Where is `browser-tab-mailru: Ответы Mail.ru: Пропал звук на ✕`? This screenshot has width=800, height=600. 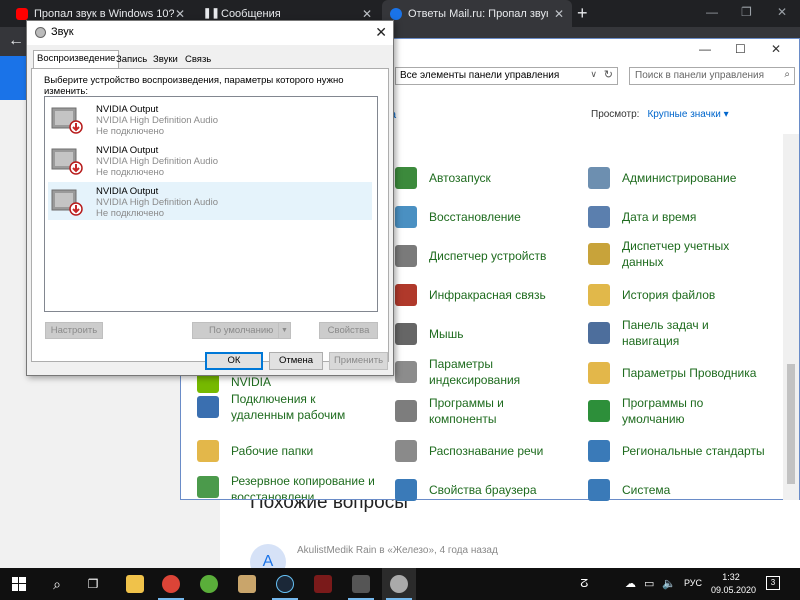
browser-tab-mailru: Ответы Mail.ru: Пропал звук на ✕ is located at coordinates (477, 13).